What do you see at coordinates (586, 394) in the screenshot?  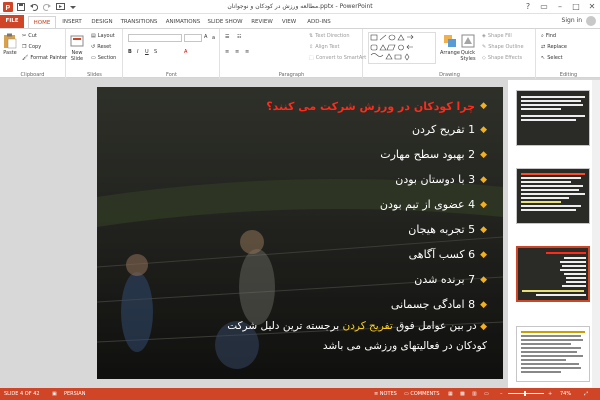 I see `fit-slide-icon: ⤢` at bounding box center [586, 394].